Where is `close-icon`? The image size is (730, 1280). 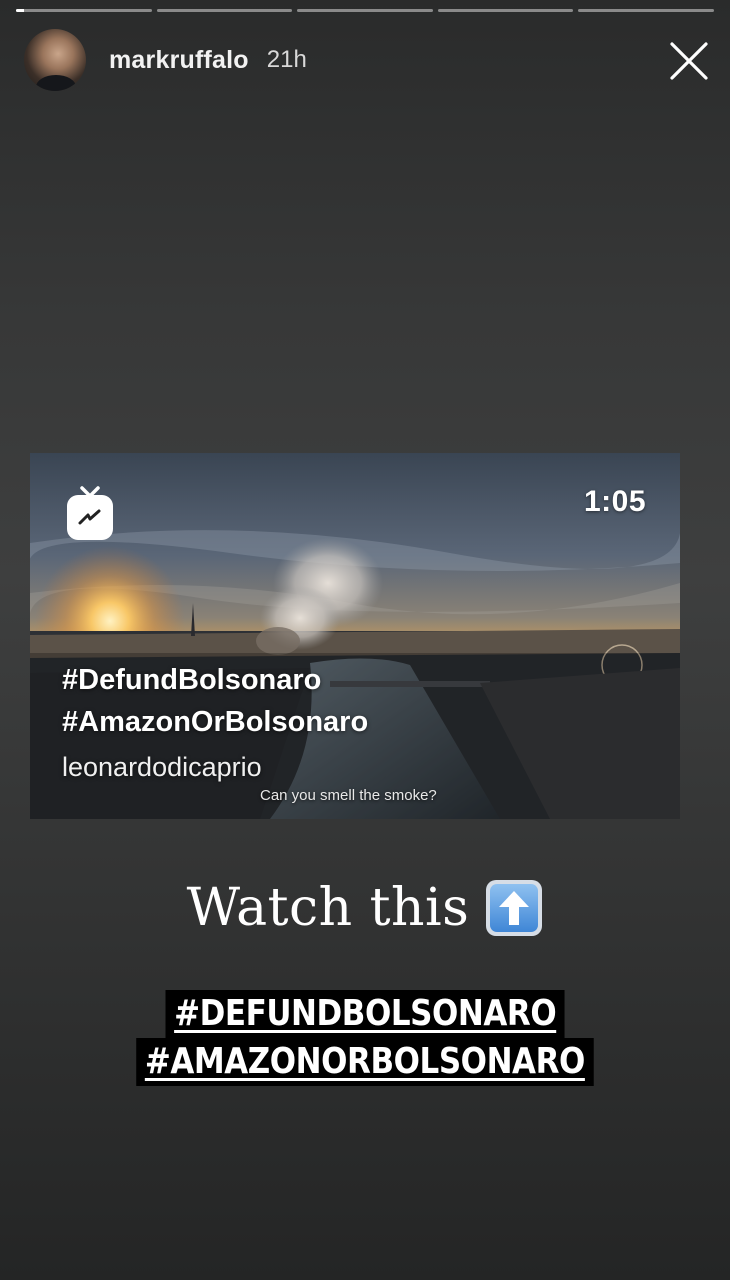 close-icon is located at coordinates (689, 61).